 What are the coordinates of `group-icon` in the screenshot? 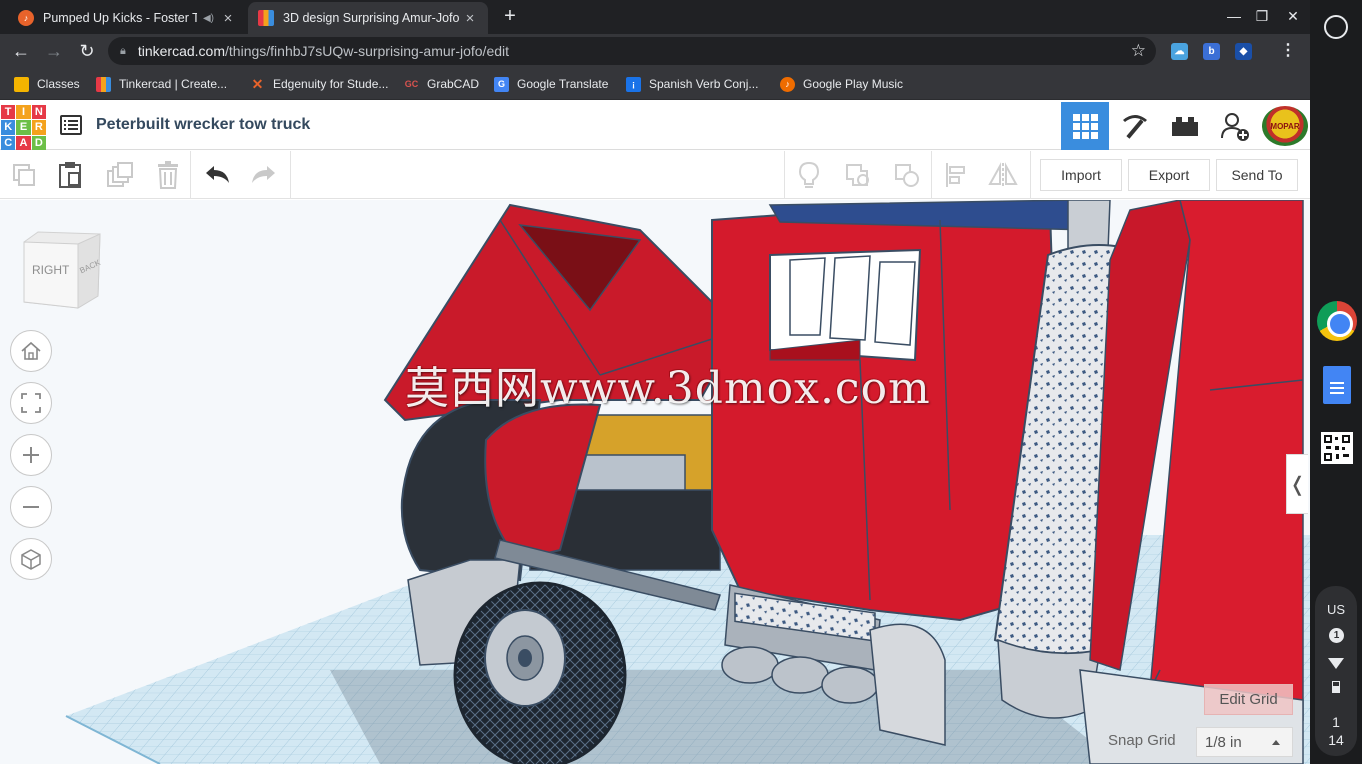 It's located at (857, 175).